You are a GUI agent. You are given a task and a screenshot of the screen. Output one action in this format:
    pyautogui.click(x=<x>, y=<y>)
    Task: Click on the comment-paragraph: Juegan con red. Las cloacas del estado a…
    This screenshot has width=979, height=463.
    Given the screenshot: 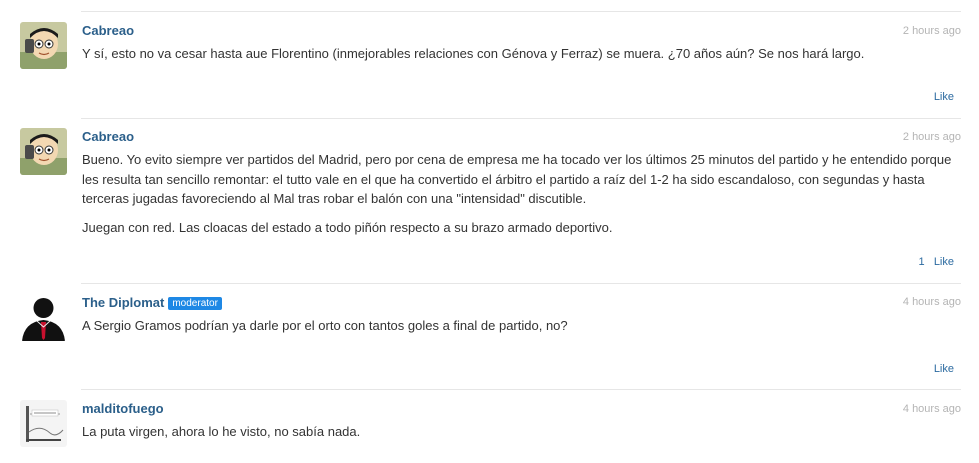 What is the action you would take?
    pyautogui.click(x=347, y=227)
    